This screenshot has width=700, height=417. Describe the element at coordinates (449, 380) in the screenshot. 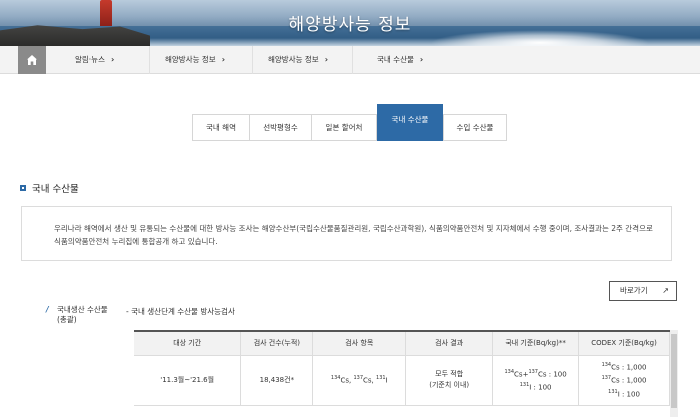

I see `cell-result: 모두 적합 (기준치 이내)` at that location.